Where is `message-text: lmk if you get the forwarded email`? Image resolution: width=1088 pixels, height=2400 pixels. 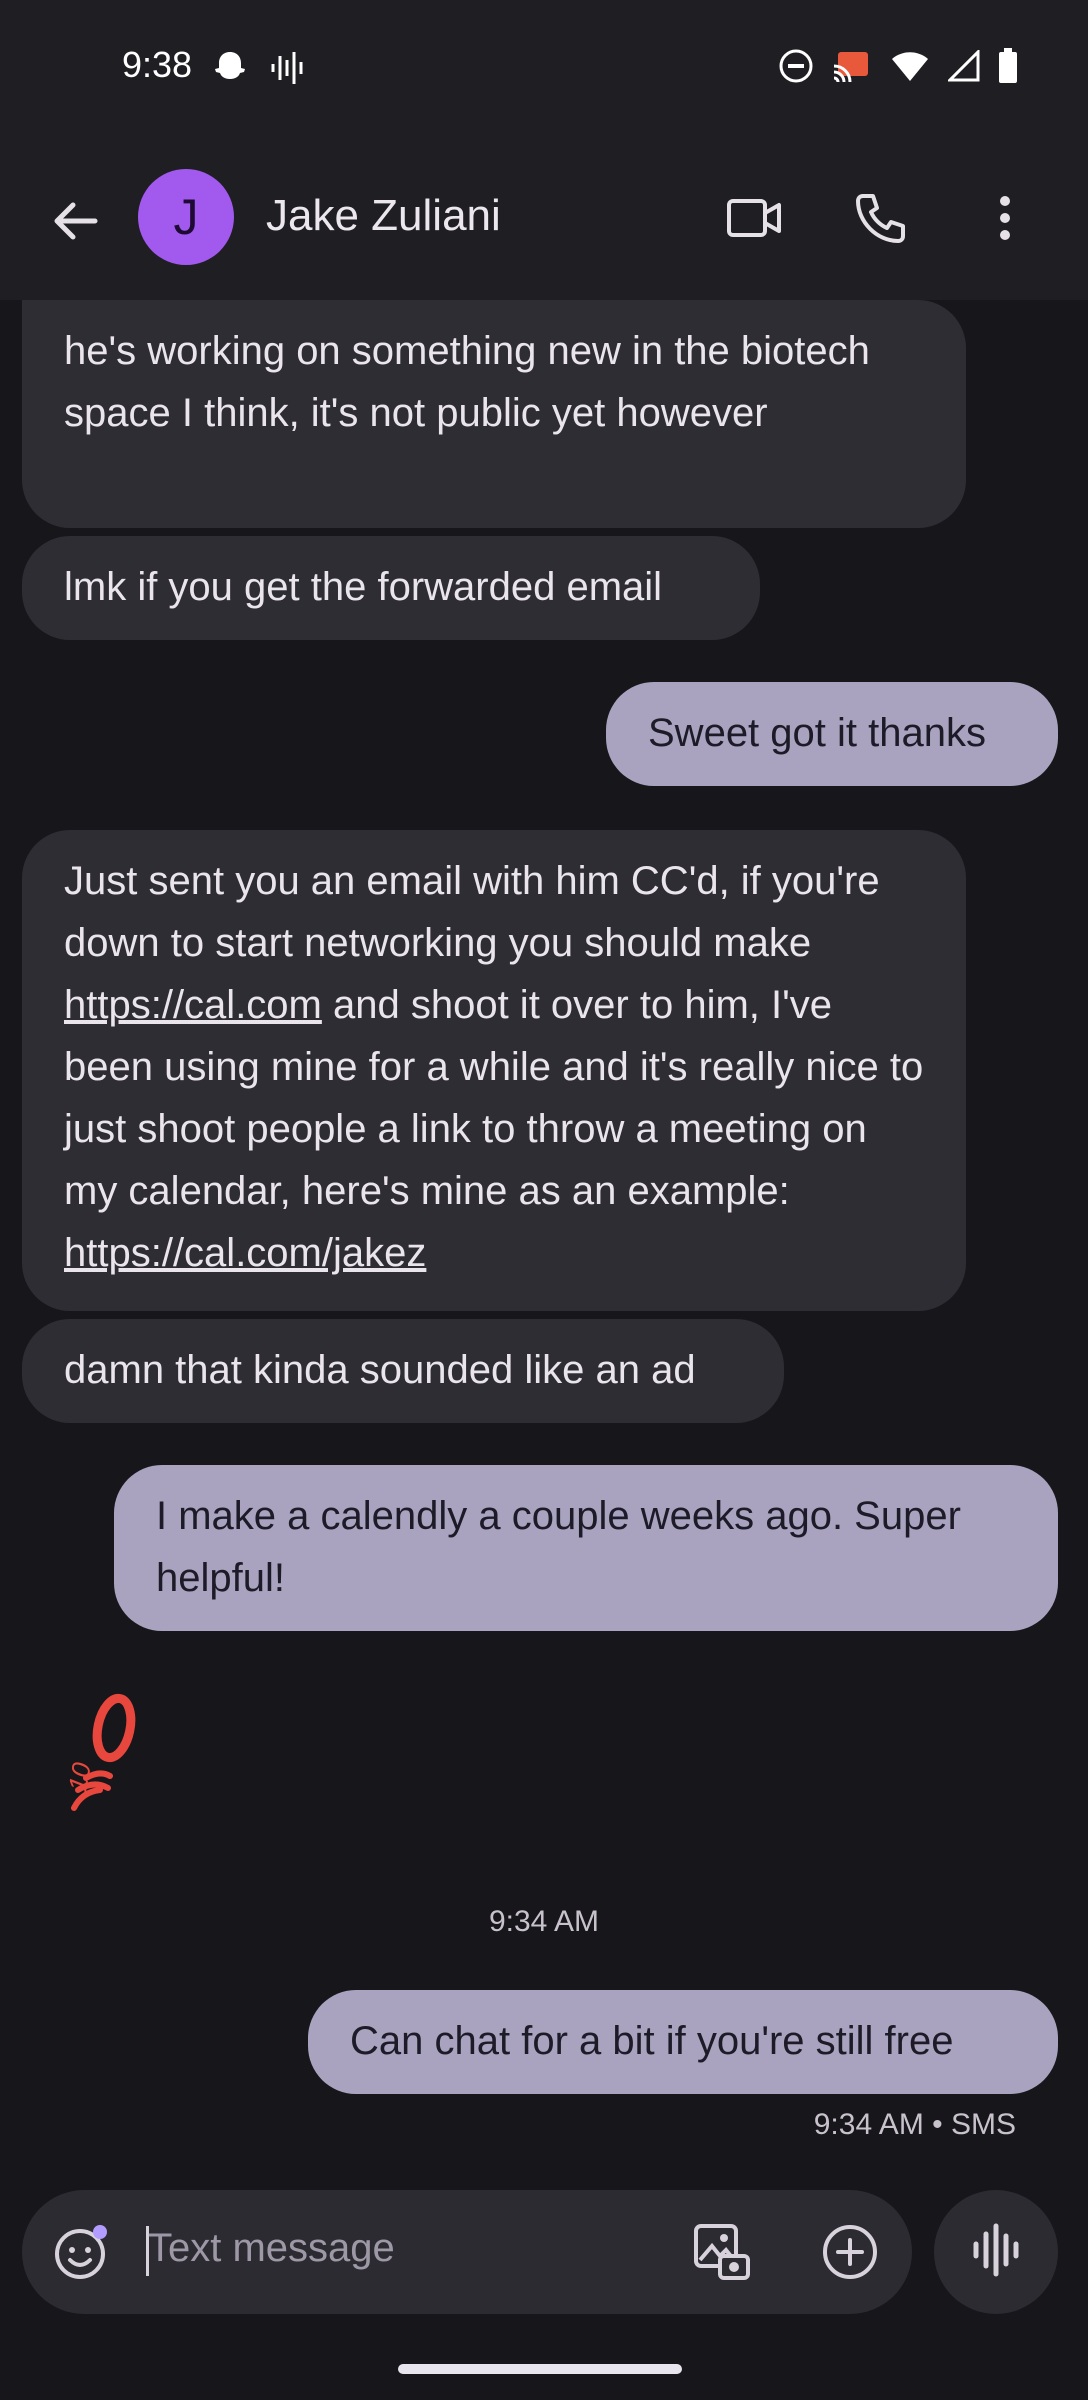 message-text: lmk if you get the forwarded email is located at coordinates (363, 587).